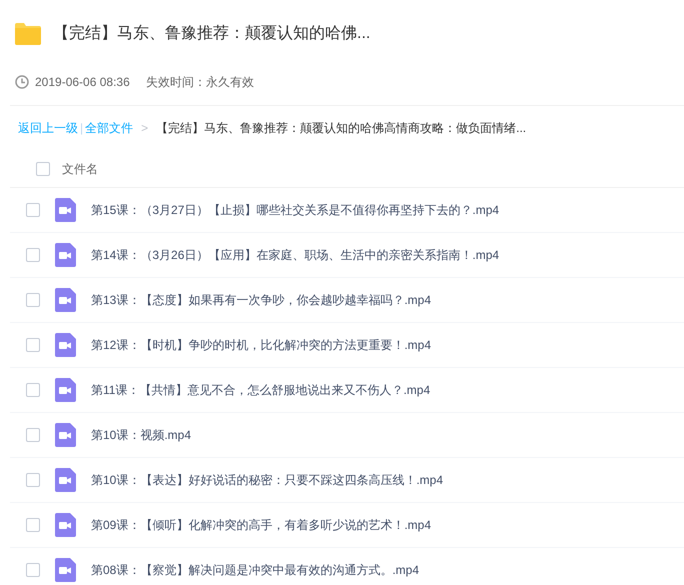 The width and height of the screenshot is (684, 585). What do you see at coordinates (267, 480) in the screenshot?
I see `file-name: 第10课：【表达】好好说话的秘密：只要不踩这四条高压线！.mp4` at bounding box center [267, 480].